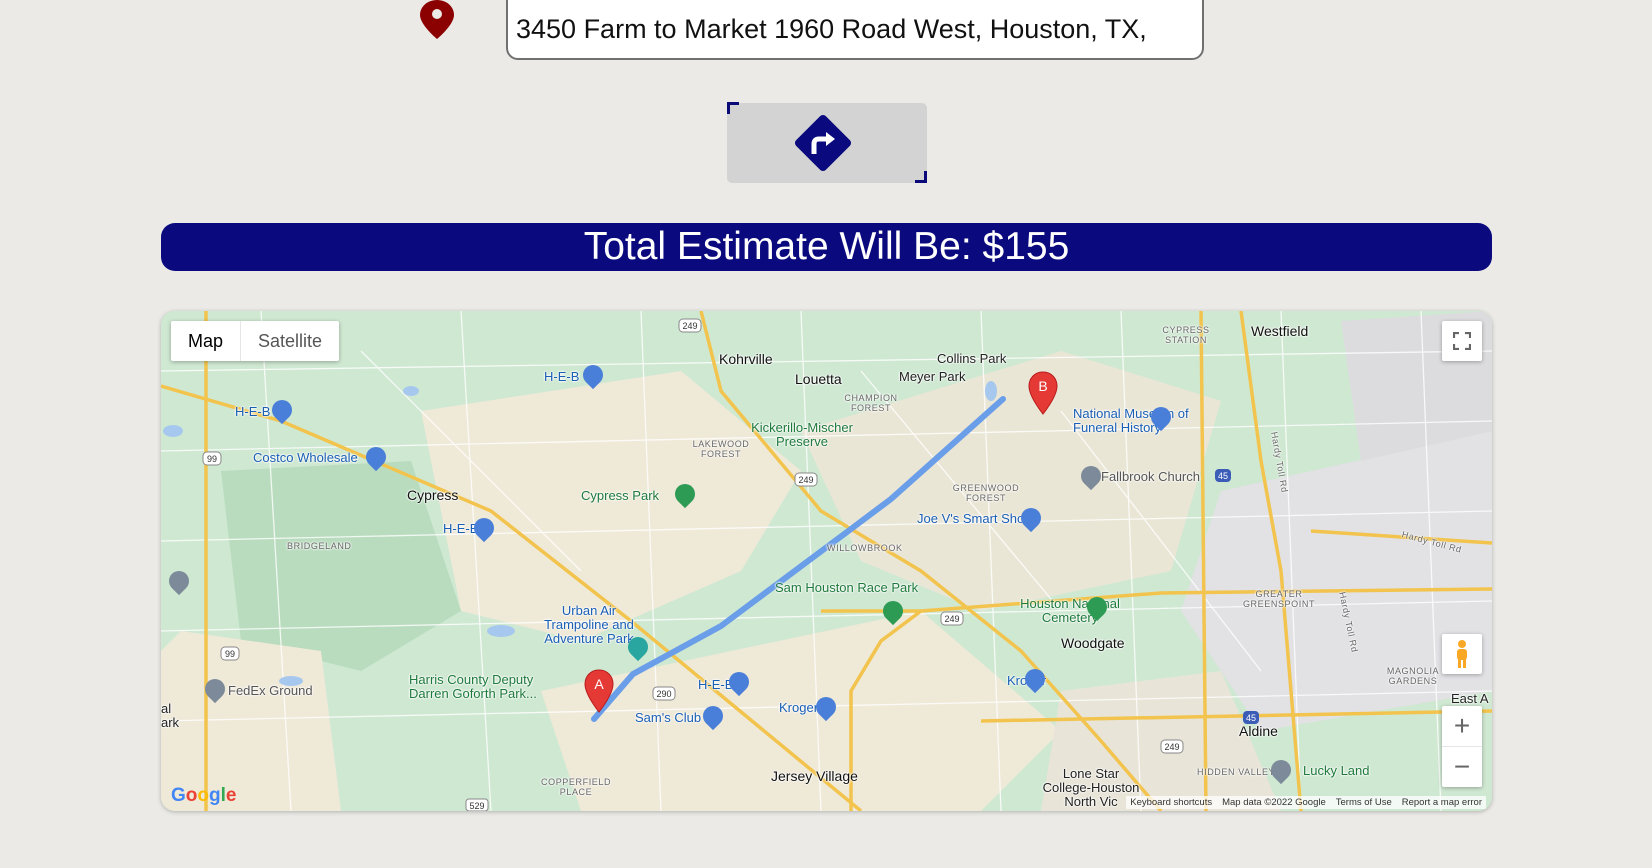 This screenshot has height=868, width=1652. I want to click on svg-text: 290, so click(663, 694).